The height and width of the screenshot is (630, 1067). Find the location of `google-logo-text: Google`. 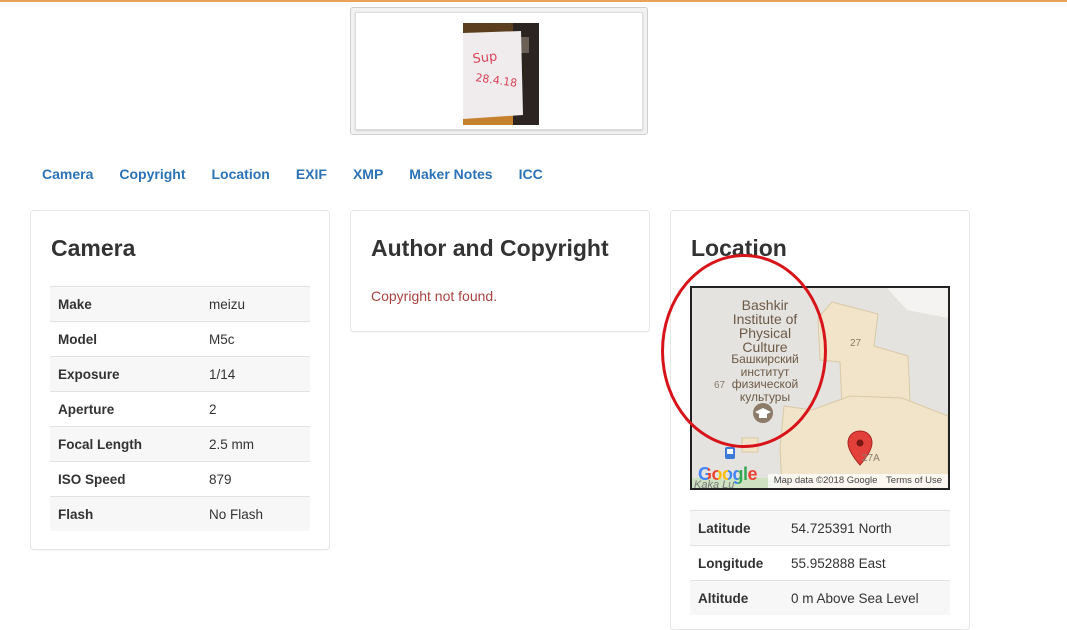

google-logo-text: Google is located at coordinates (728, 474).